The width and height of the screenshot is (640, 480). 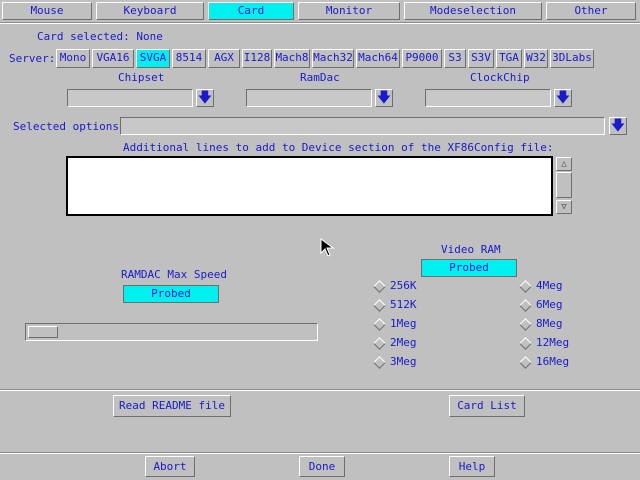 What do you see at coordinates (378, 58) in the screenshot?
I see `server-option-mach64: Mach64` at bounding box center [378, 58].